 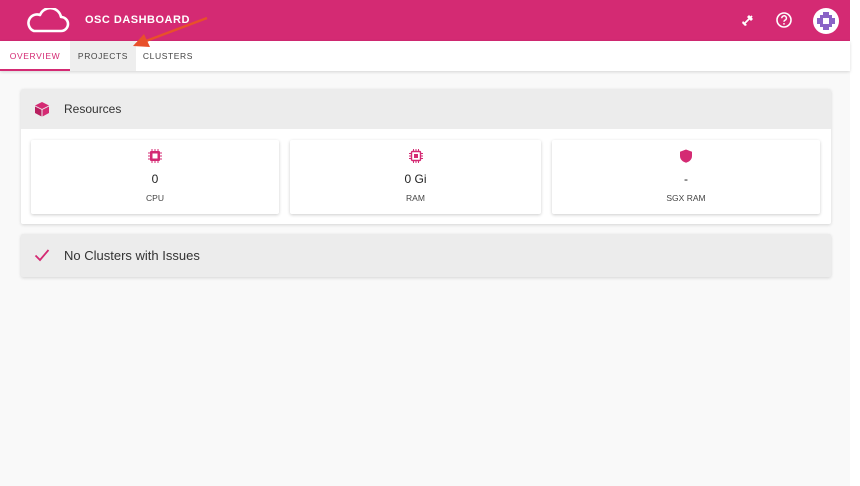 What do you see at coordinates (686, 198) in the screenshot?
I see `sgx-ram-label: SGX RAM` at bounding box center [686, 198].